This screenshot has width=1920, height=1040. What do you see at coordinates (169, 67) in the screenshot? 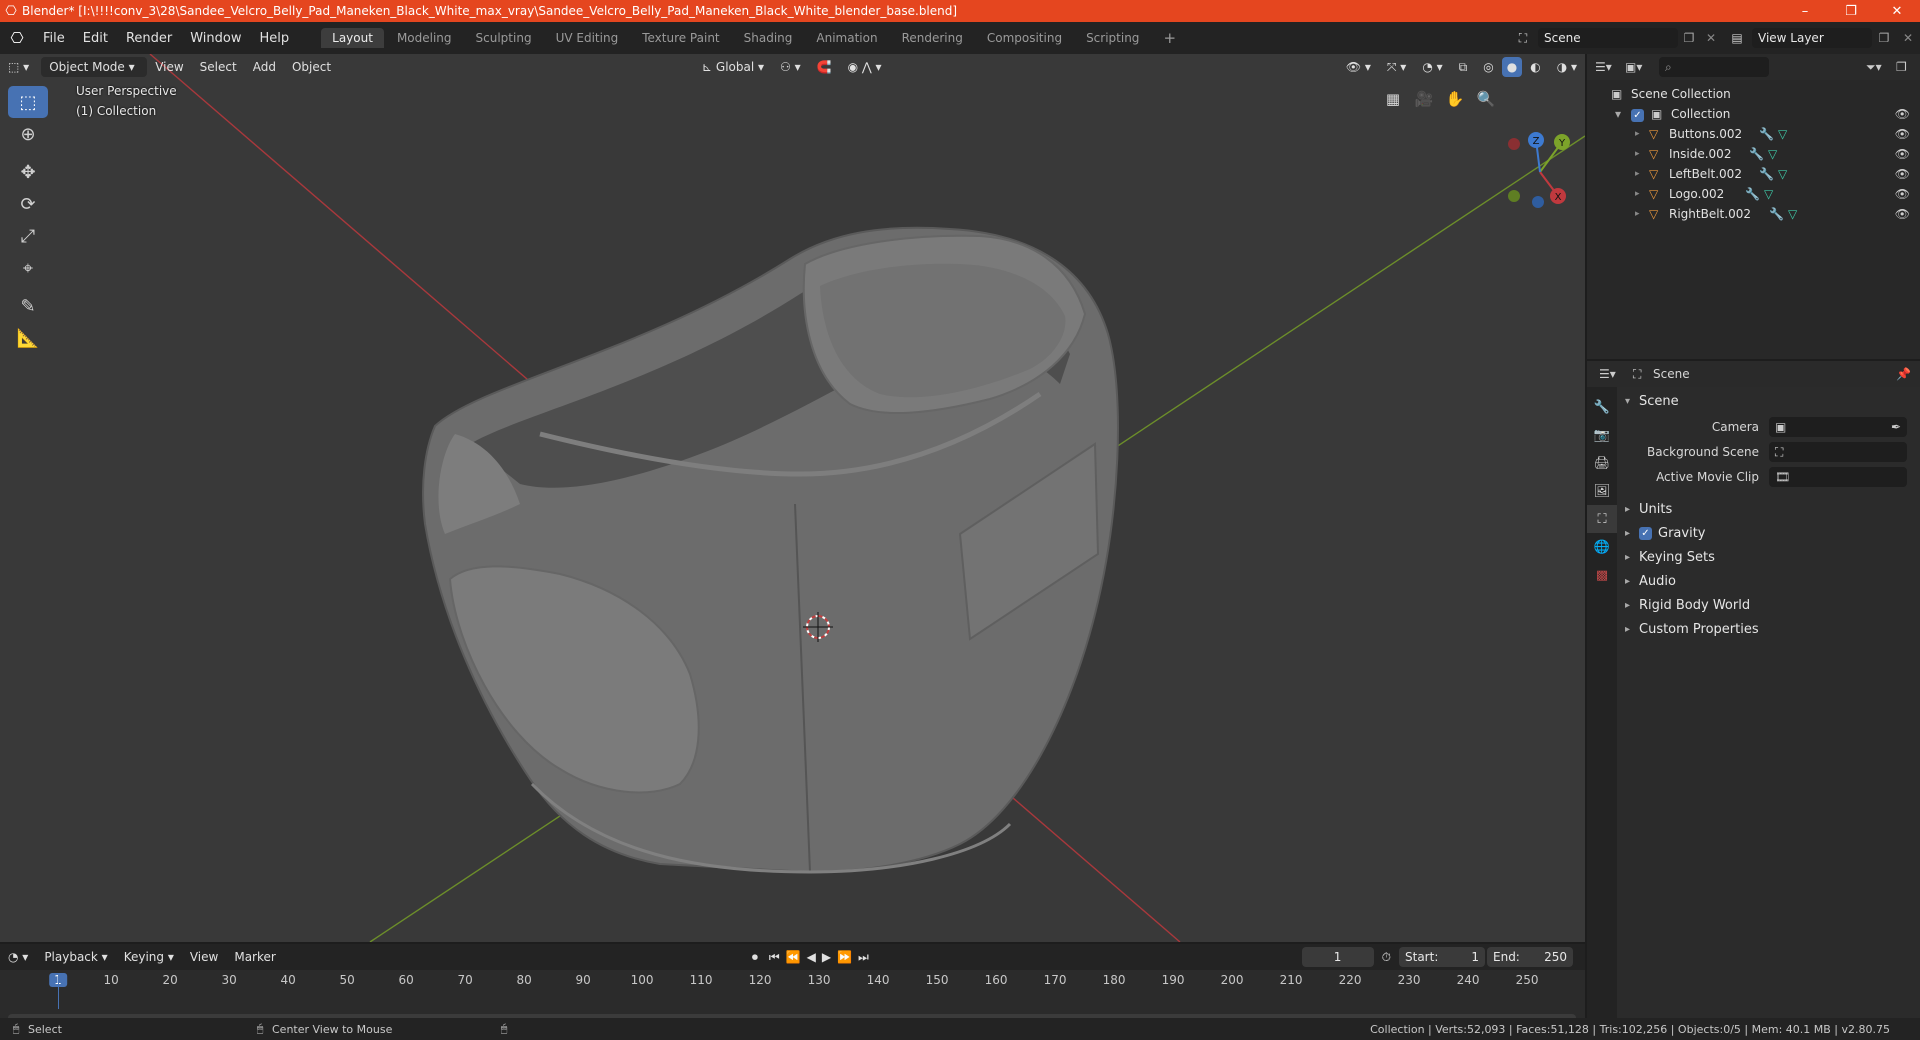
I see `menu-view: View` at bounding box center [169, 67].